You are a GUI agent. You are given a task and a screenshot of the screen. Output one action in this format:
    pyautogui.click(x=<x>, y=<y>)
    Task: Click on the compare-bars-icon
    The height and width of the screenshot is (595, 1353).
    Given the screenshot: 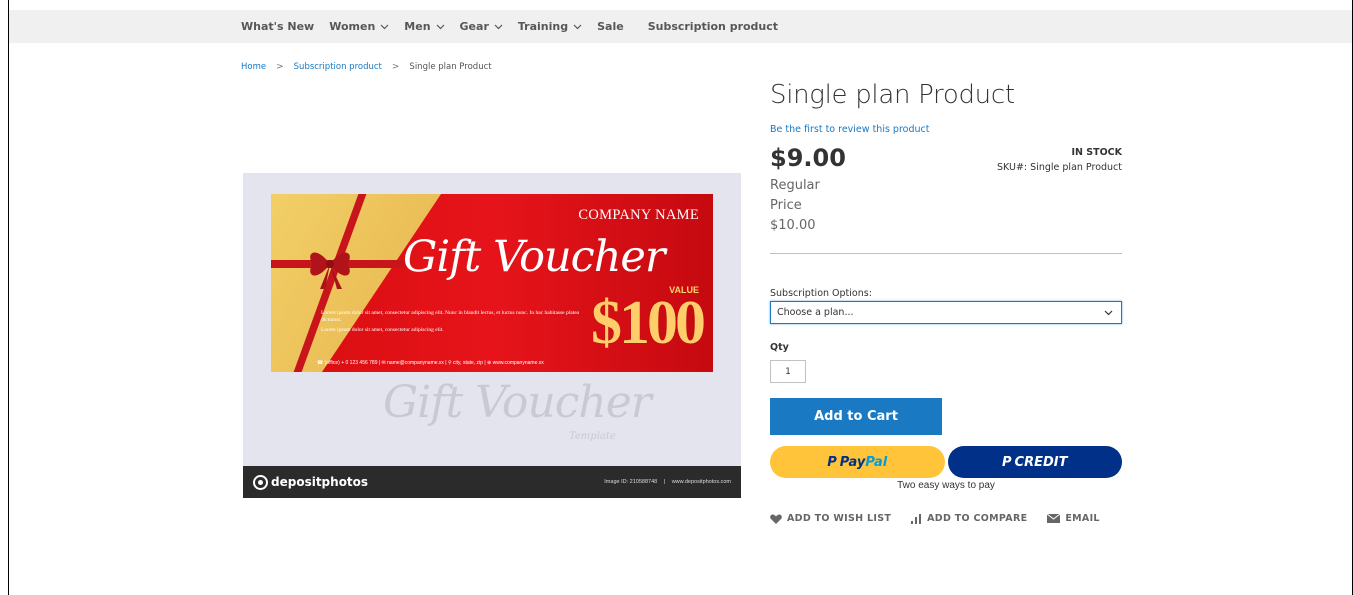 What is the action you would take?
    pyautogui.click(x=916, y=518)
    